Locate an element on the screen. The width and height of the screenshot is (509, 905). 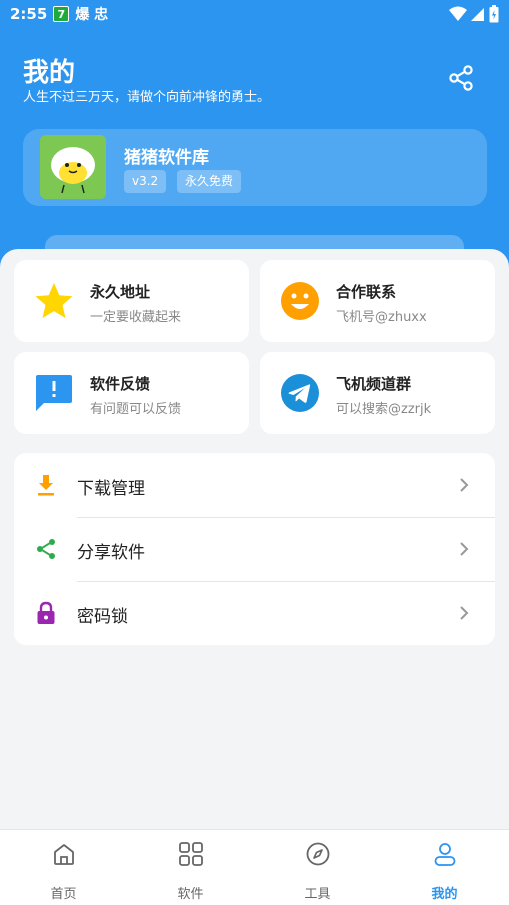
menu-item-label: 下载管理 is located at coordinates (111, 489).